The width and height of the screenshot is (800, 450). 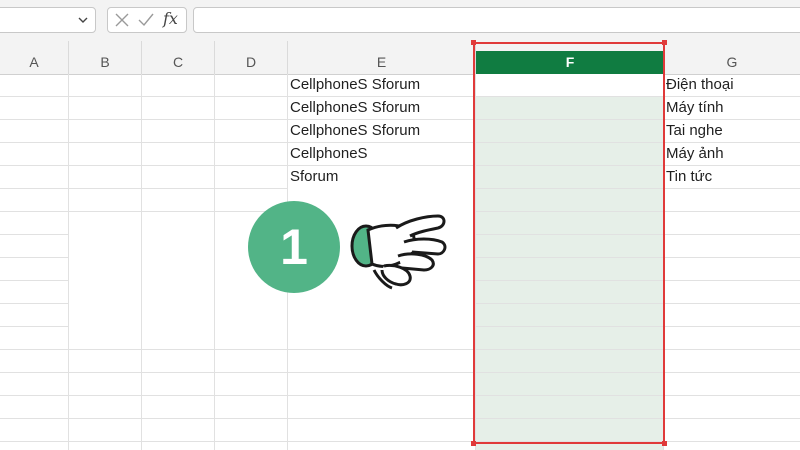 What do you see at coordinates (700, 85) in the screenshot?
I see `cell-g1: Điện thoại` at bounding box center [700, 85].